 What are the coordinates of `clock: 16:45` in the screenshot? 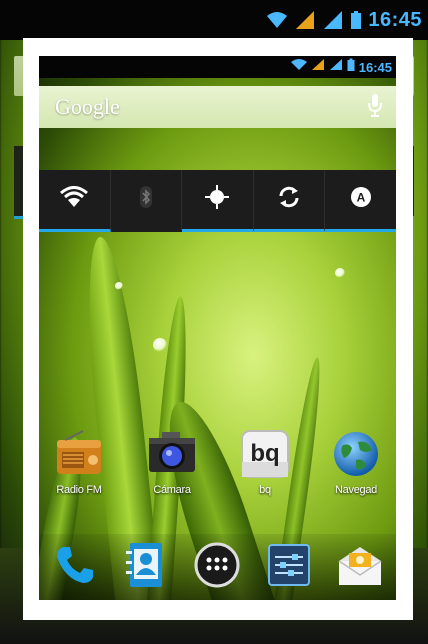 It's located at (375, 67).